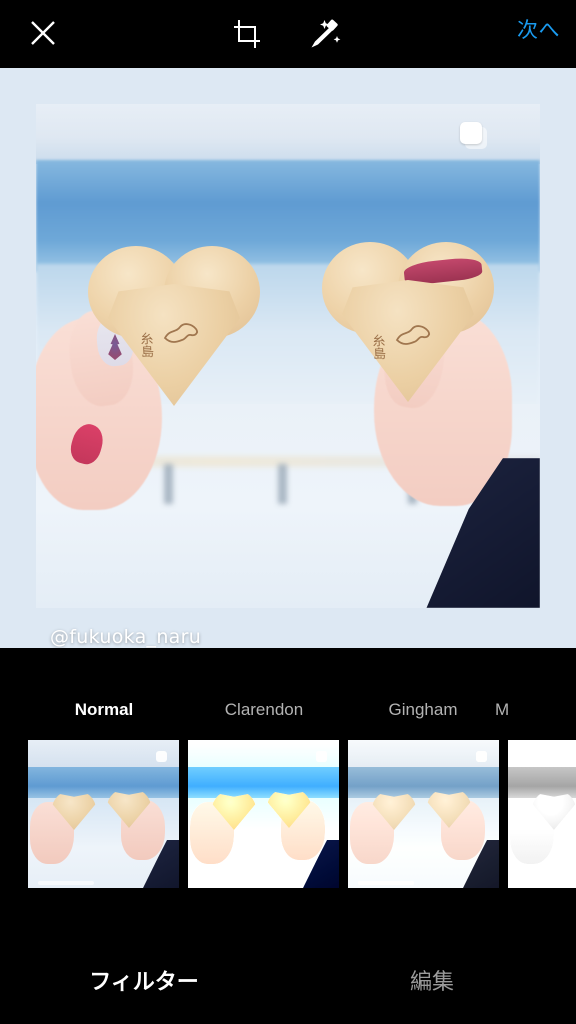  What do you see at coordinates (288, 34) in the screenshot?
I see `top-toolbar: 次へ` at bounding box center [288, 34].